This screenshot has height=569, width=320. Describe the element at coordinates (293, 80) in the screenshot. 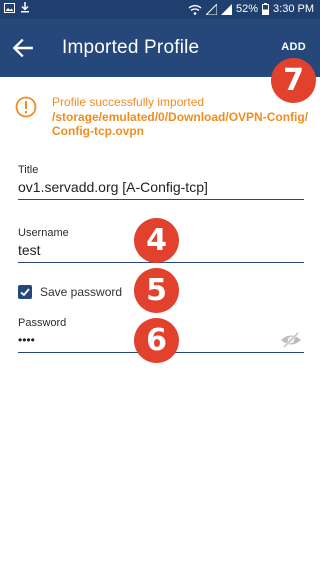

I see `annotation-badge-7: 7` at that location.